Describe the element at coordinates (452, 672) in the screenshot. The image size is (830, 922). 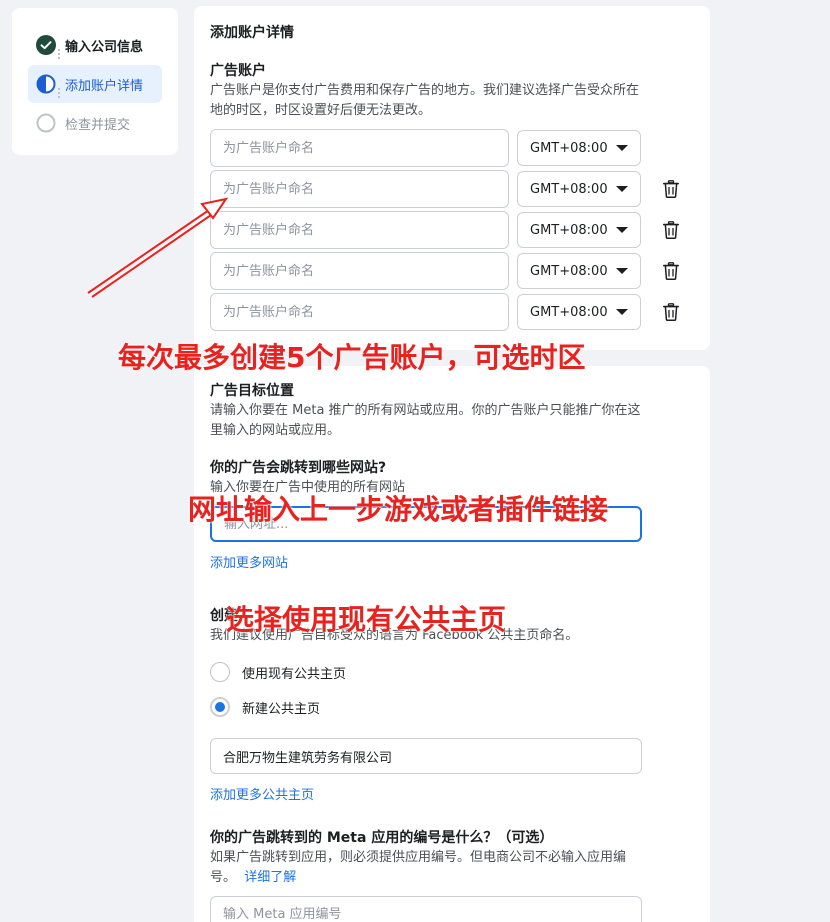
I see `radio-existing-page: 使用现有公共主页` at that location.